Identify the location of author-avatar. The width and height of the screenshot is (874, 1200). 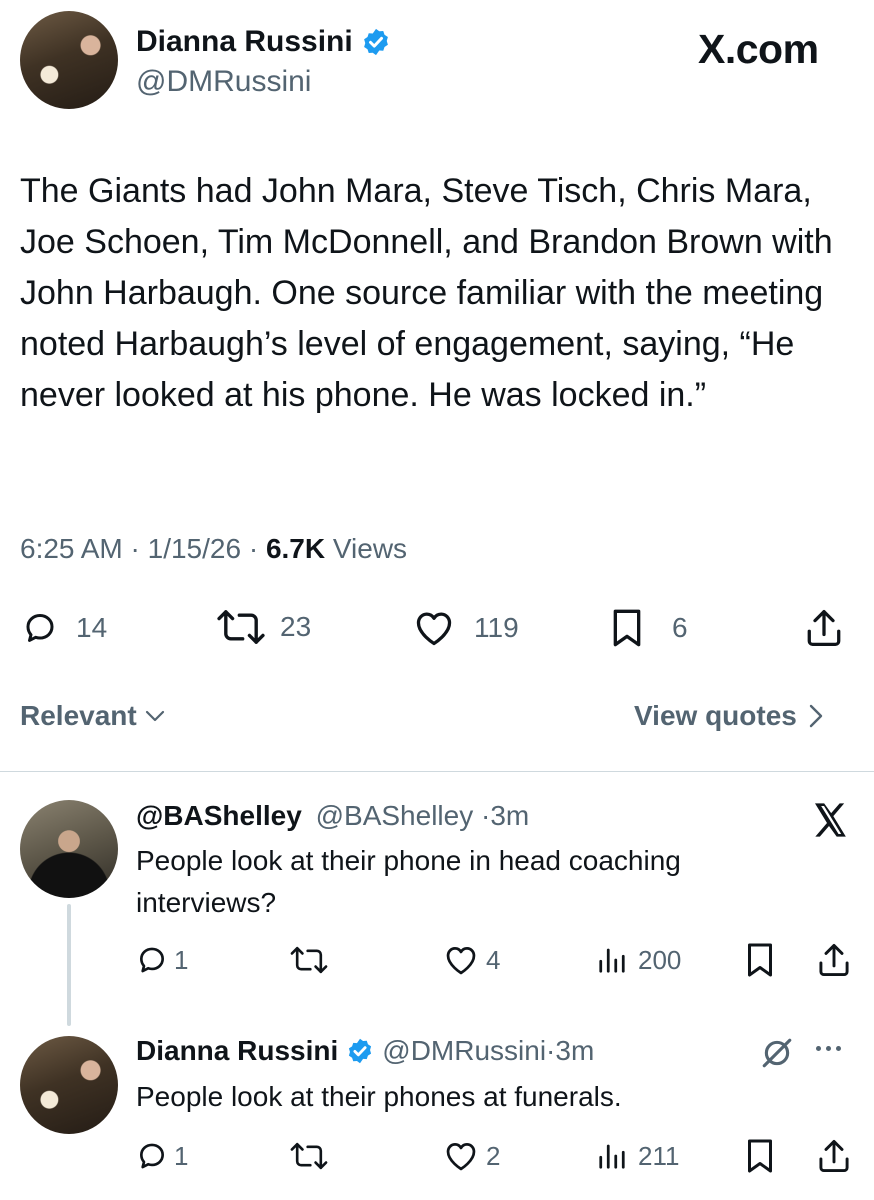
(69, 60).